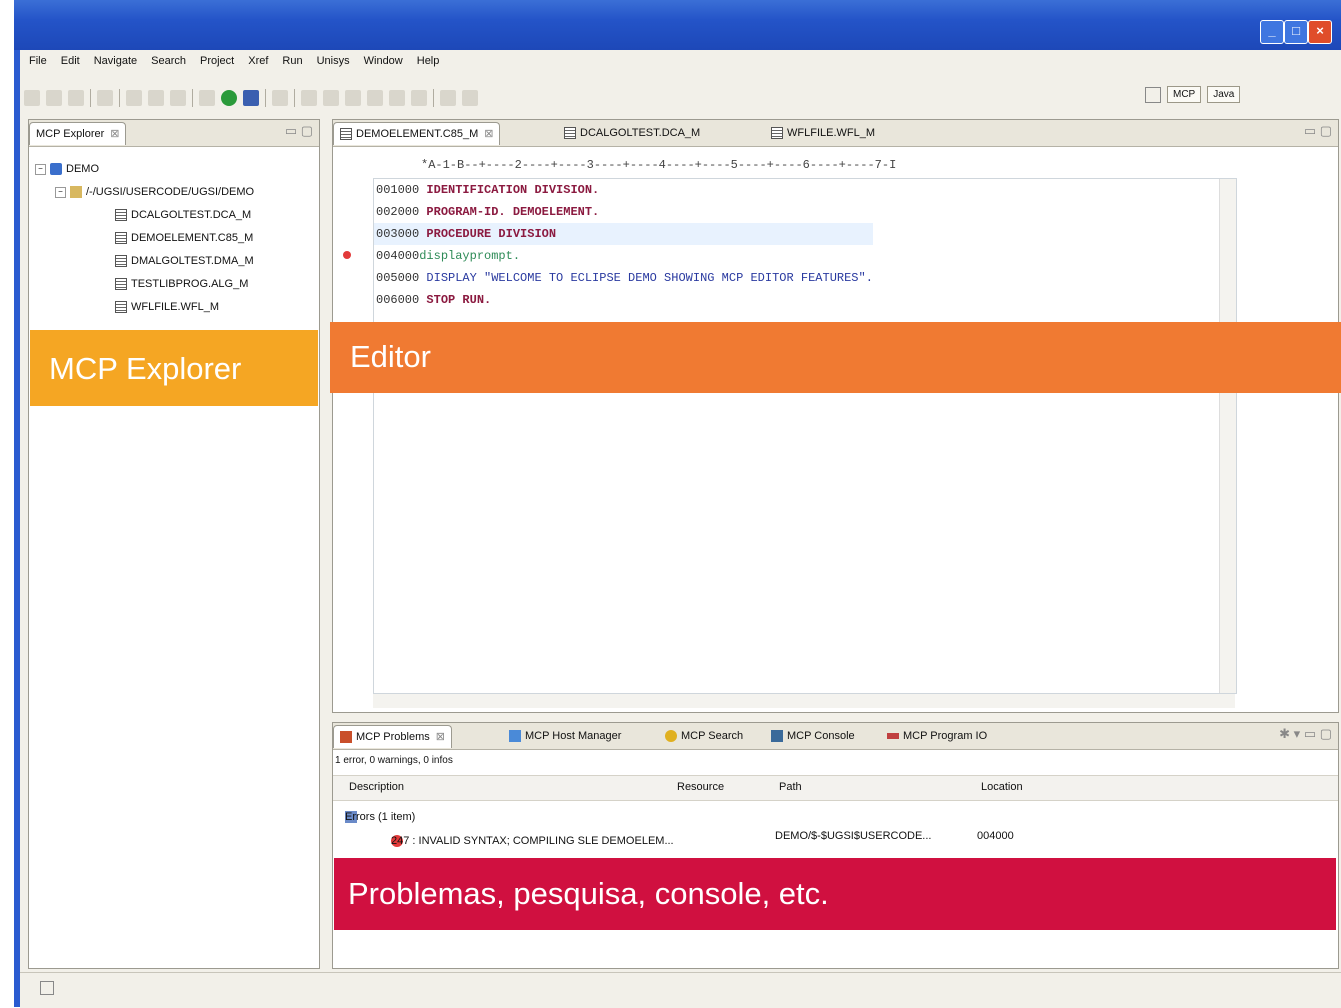  Describe the element at coordinates (1296, 32) in the screenshot. I see `maximize-button: □` at that location.